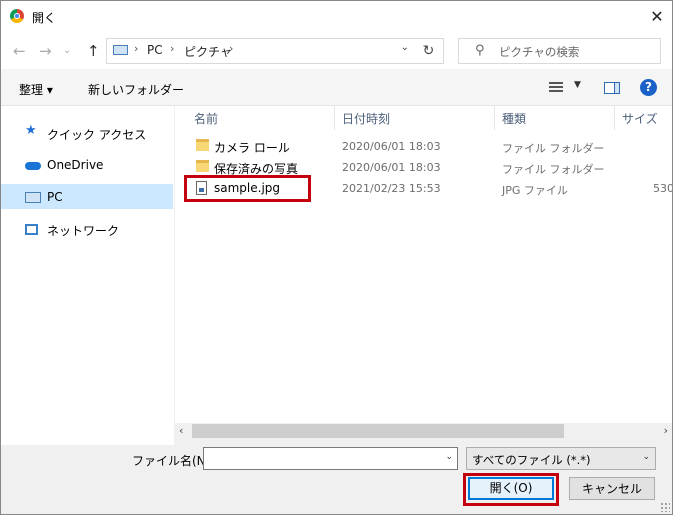 The image size is (673, 515). Describe the element at coordinates (531, 460) in the screenshot. I see `filetype-value: すべてのファイル (*.*)` at that location.